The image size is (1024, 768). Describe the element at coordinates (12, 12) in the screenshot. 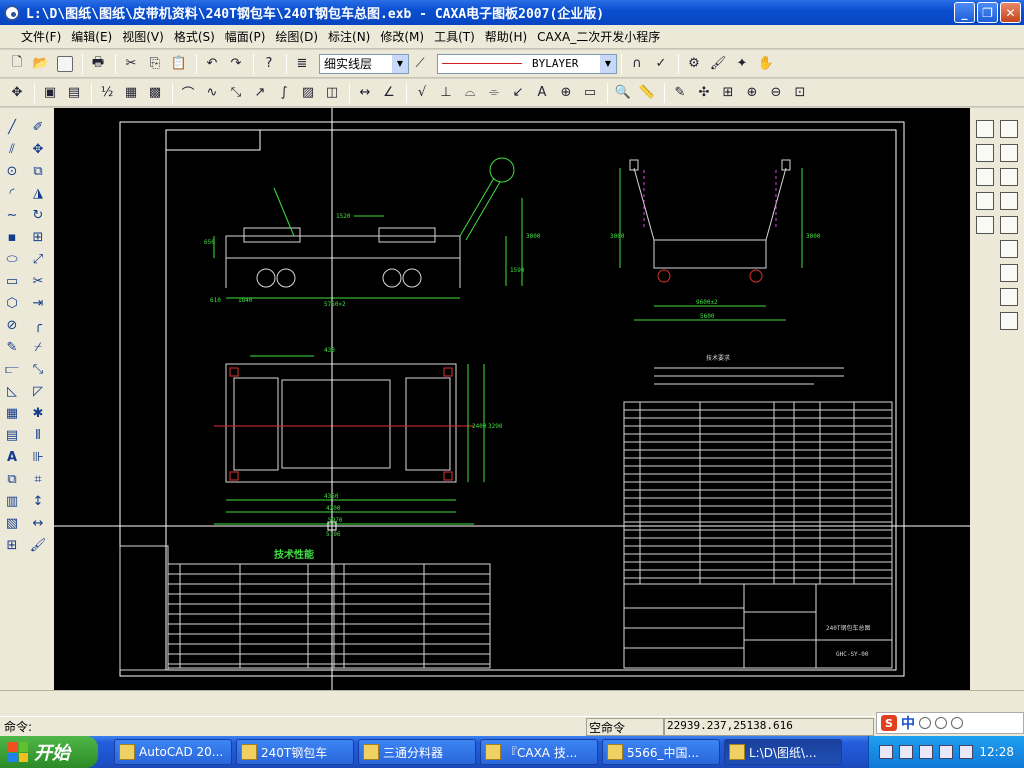

I see `caxa-app-icon` at that location.